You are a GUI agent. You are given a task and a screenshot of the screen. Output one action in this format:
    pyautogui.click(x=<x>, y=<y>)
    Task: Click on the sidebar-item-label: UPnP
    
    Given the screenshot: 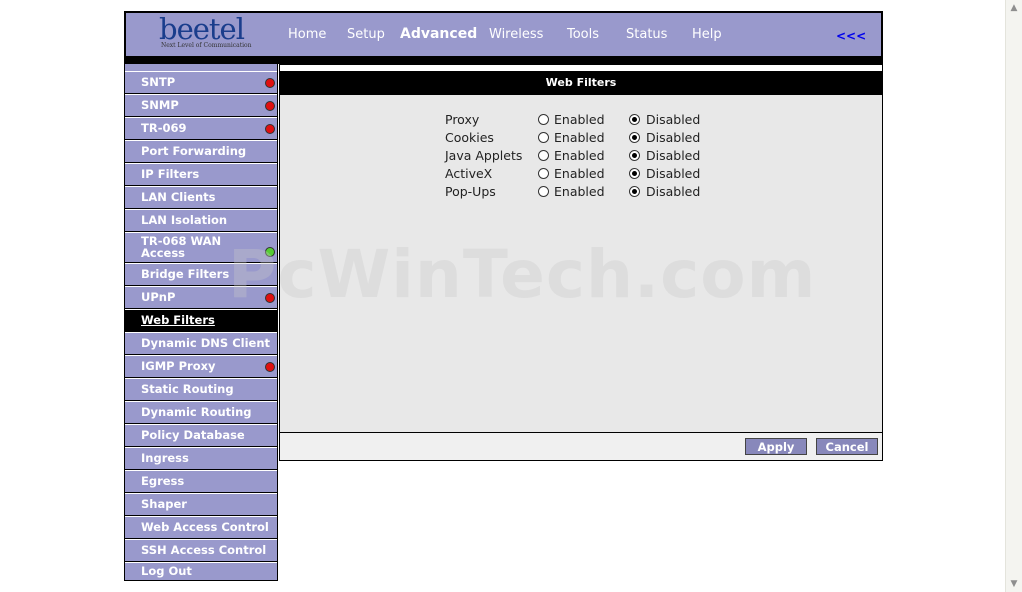 What is the action you would take?
    pyautogui.click(x=158, y=297)
    